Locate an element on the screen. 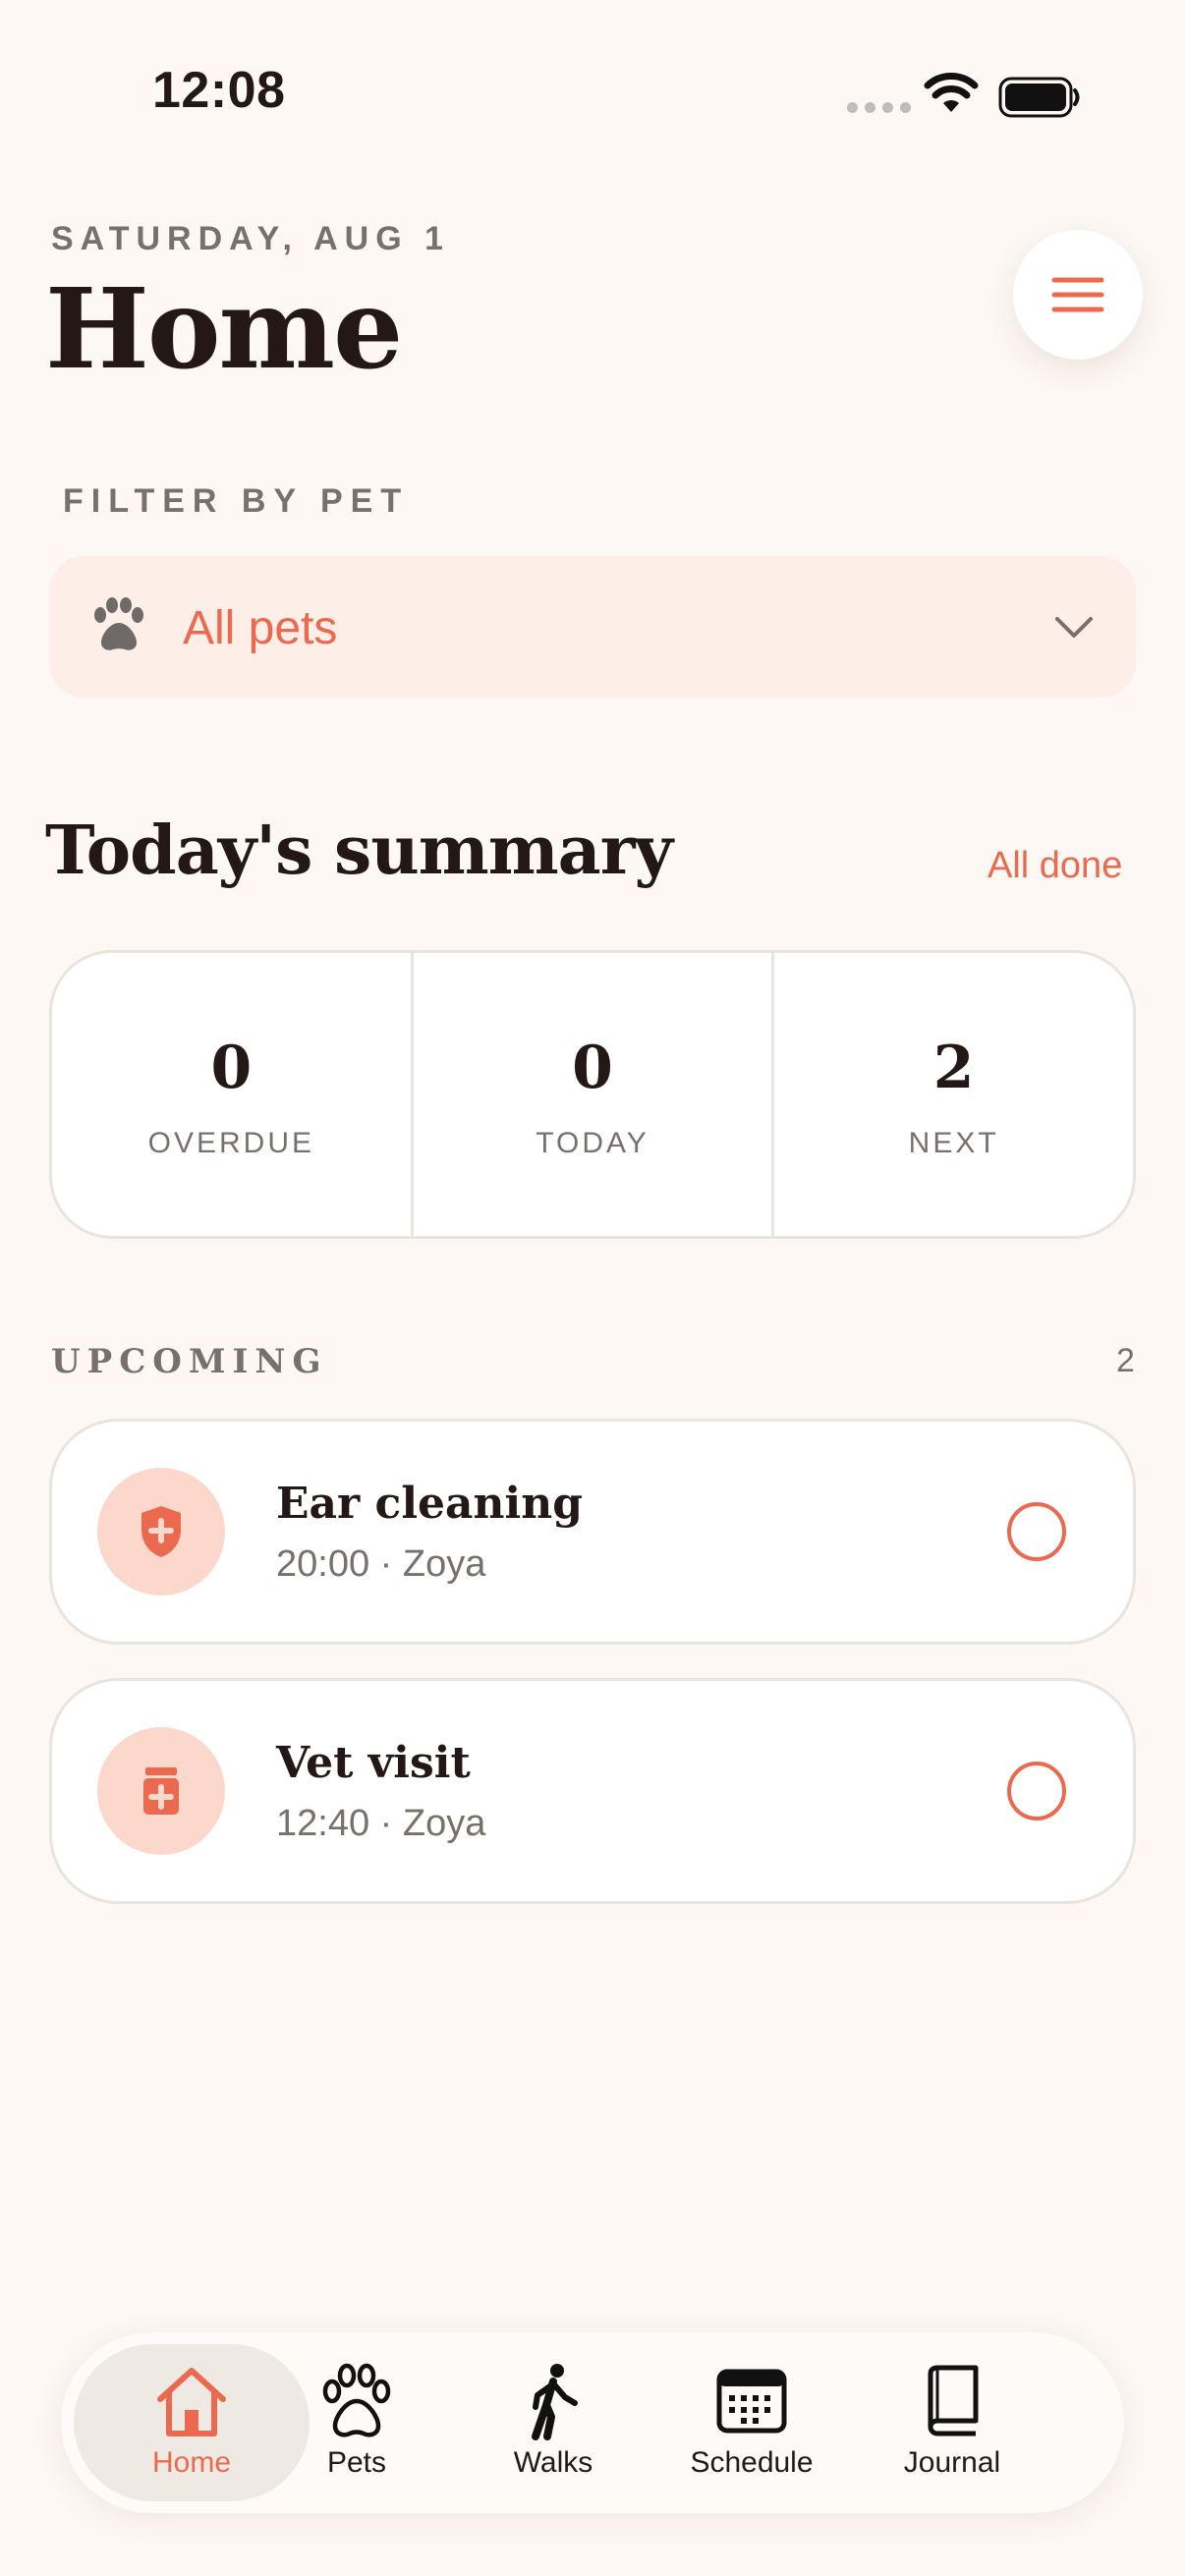 The height and width of the screenshot is (2576, 1185). shield-plus-icon is located at coordinates (161, 1531).